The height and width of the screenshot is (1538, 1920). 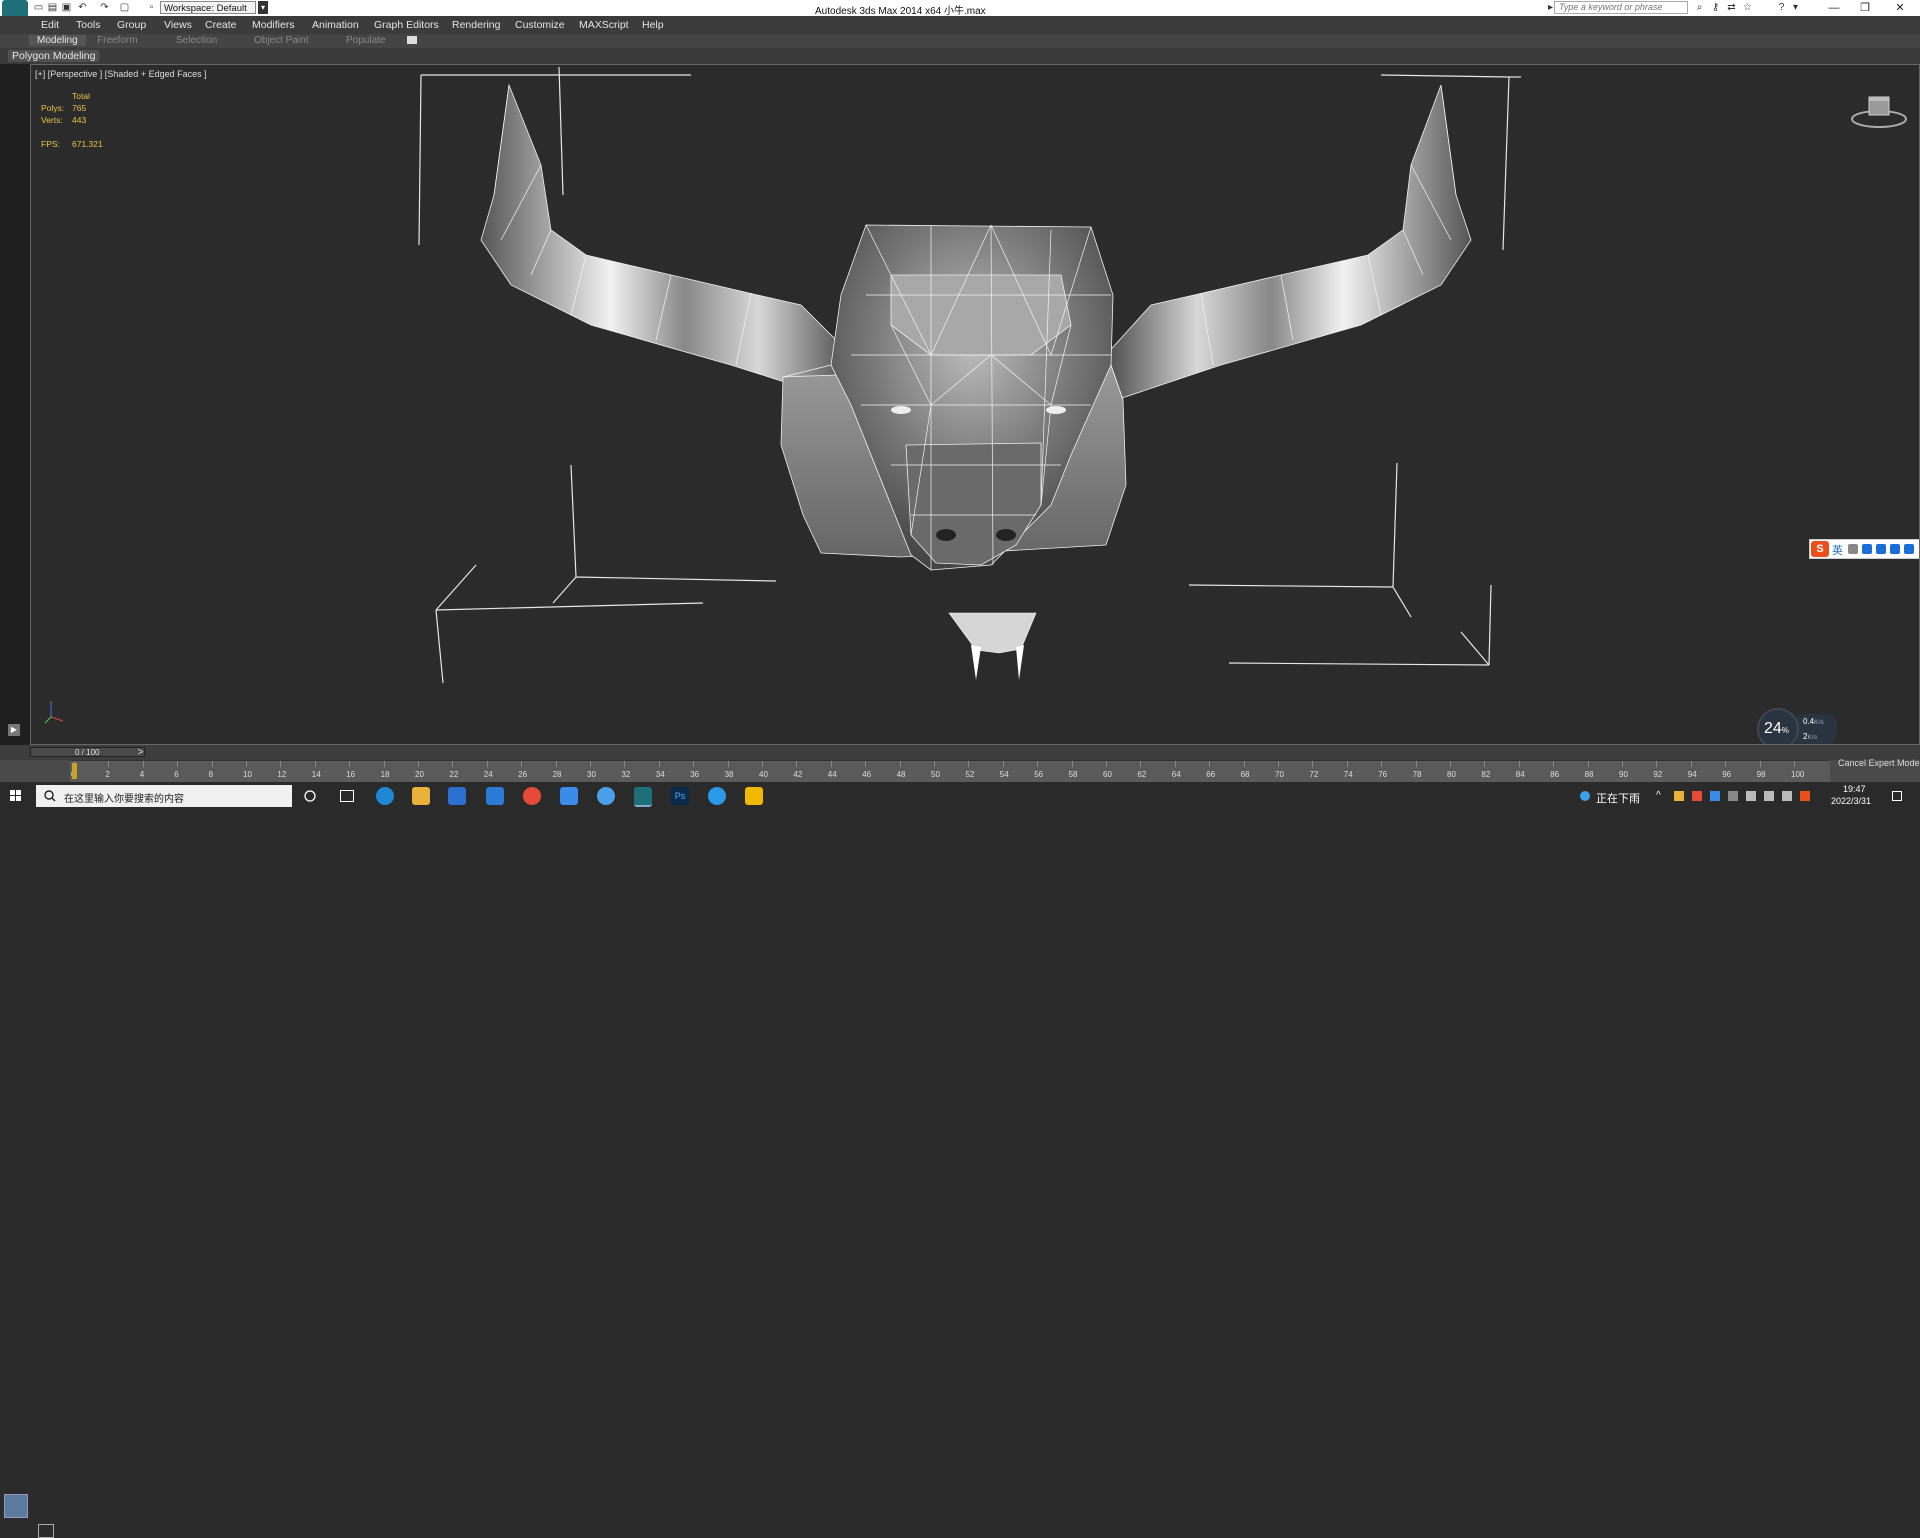 I want to click on undo-icon: ↶, so click(x=82, y=7).